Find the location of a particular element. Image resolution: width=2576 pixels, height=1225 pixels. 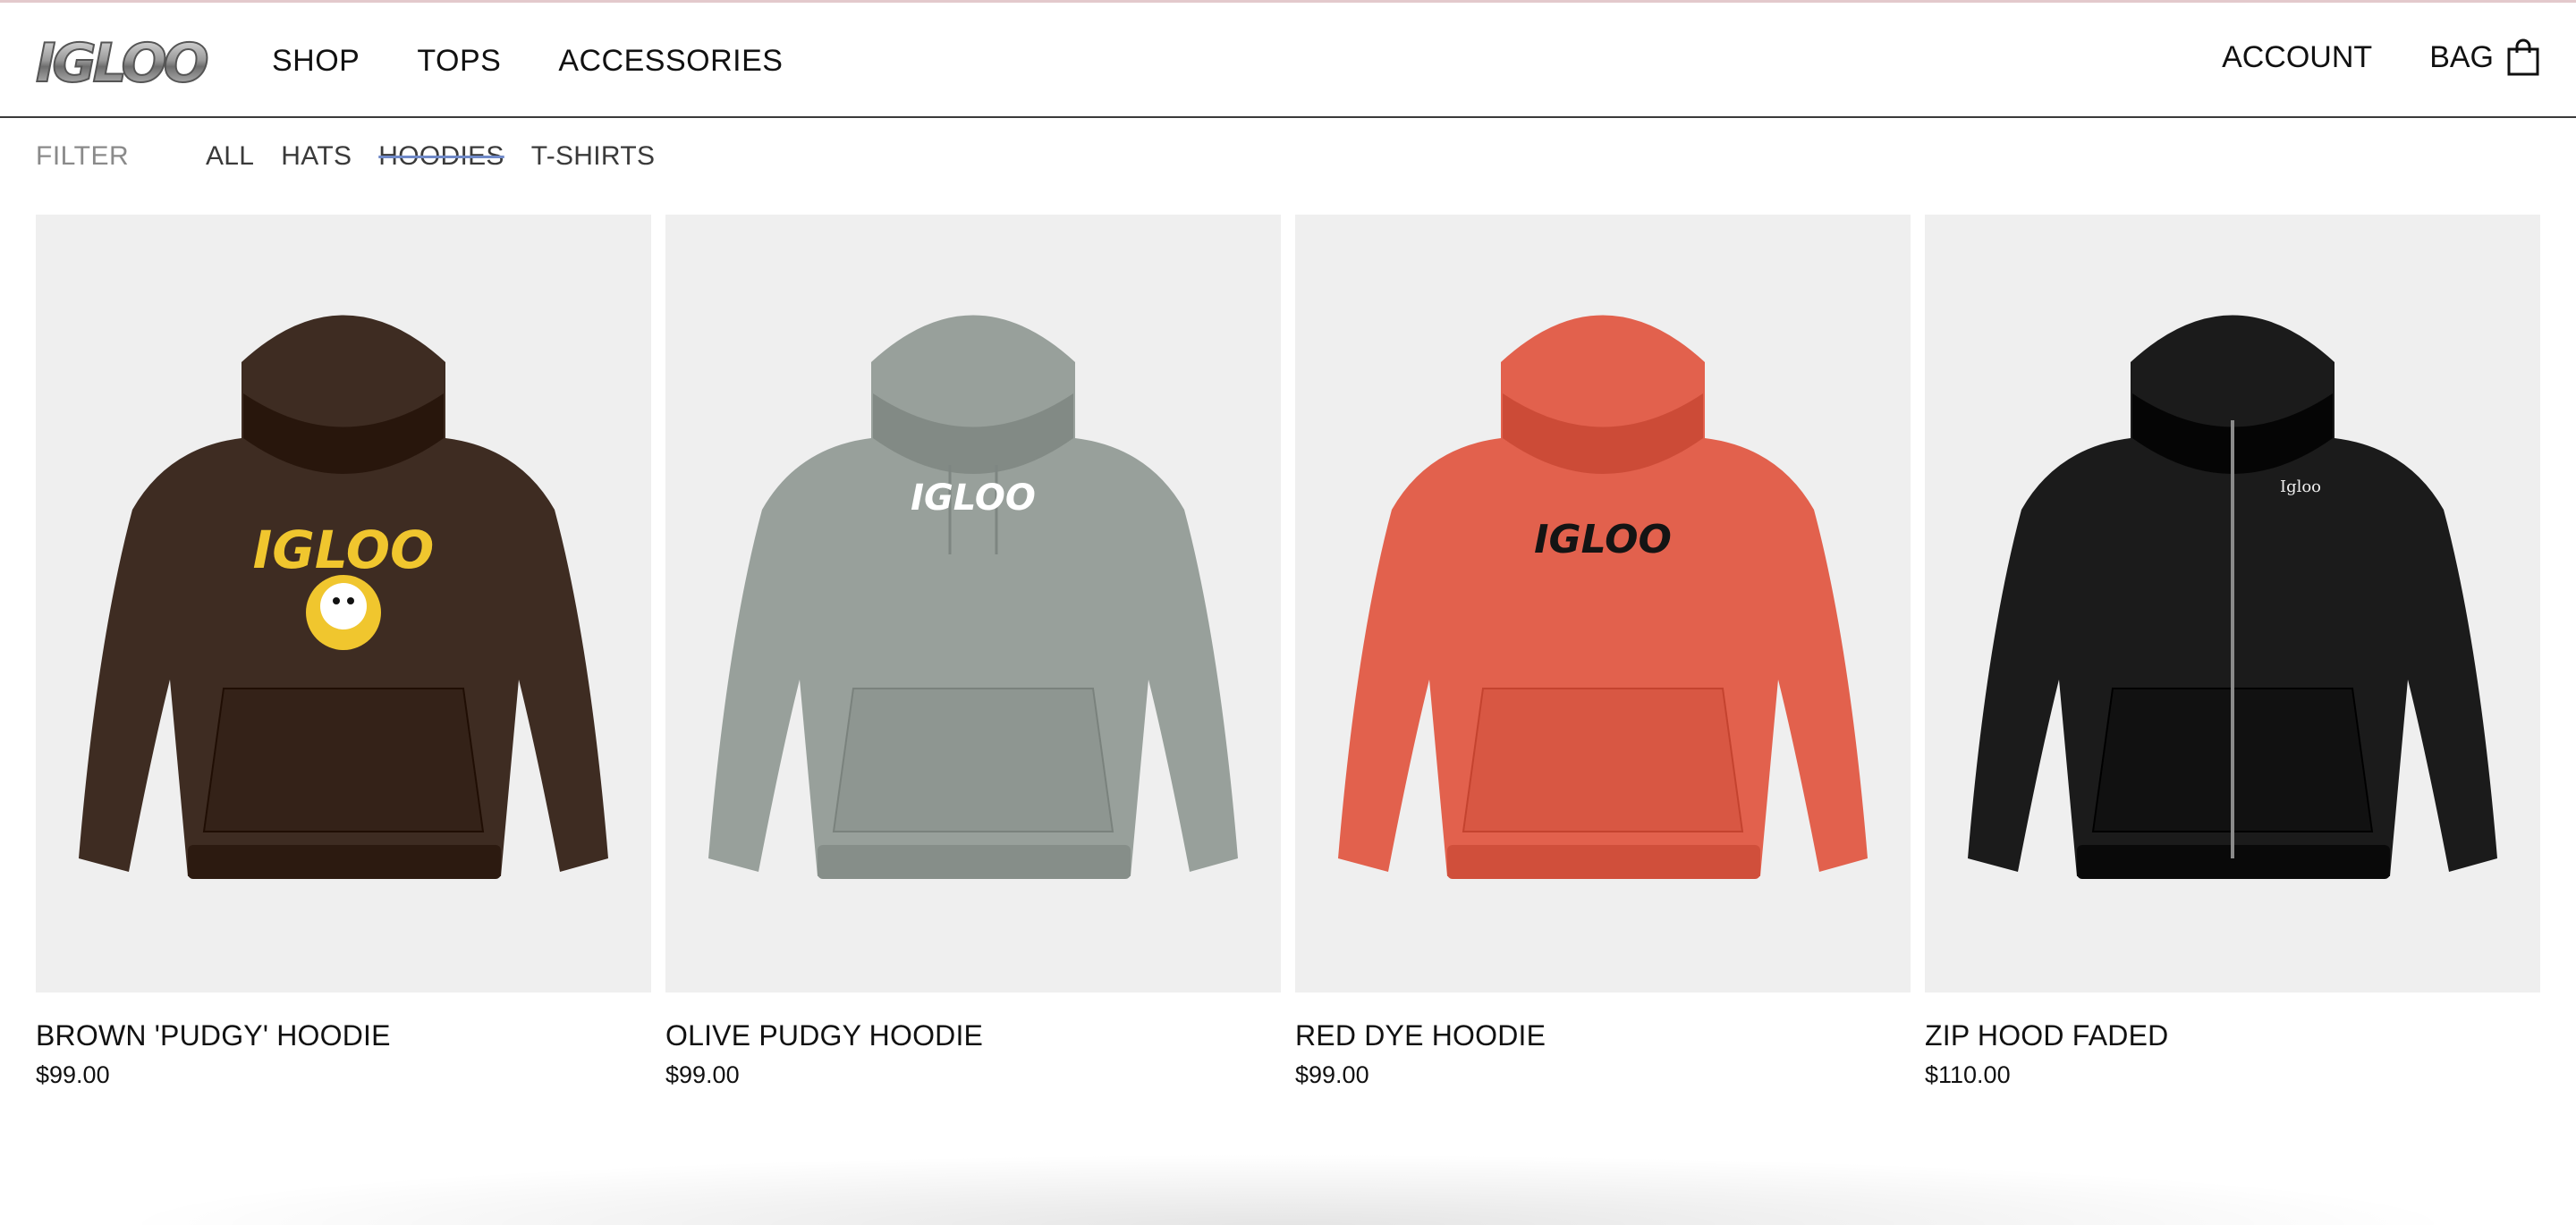

product-name: BROWN 'PUDGY' HOODIE is located at coordinates (343, 1035).